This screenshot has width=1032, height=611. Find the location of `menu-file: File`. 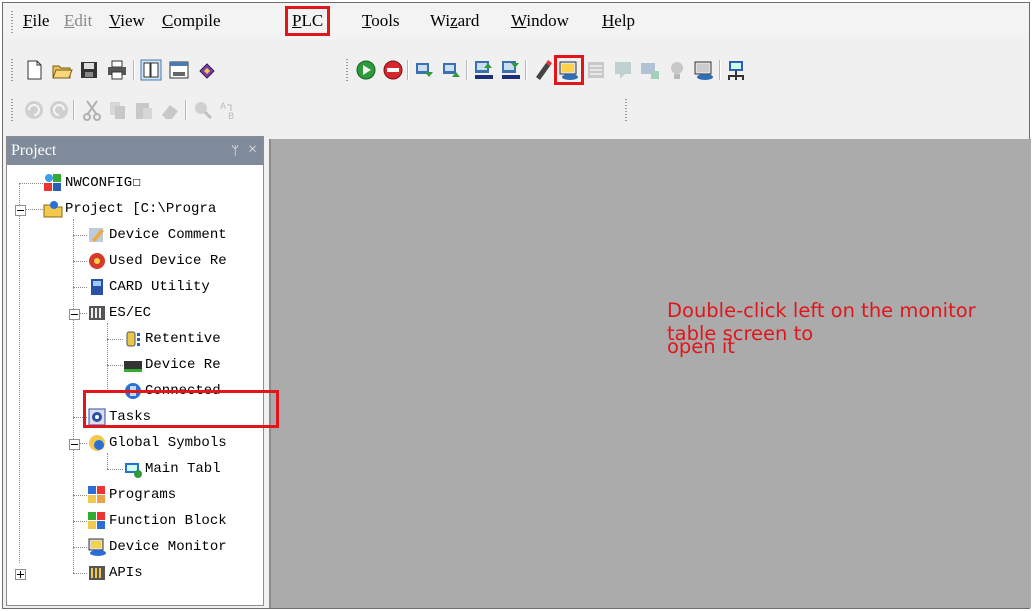

menu-file: File is located at coordinates (36, 21).